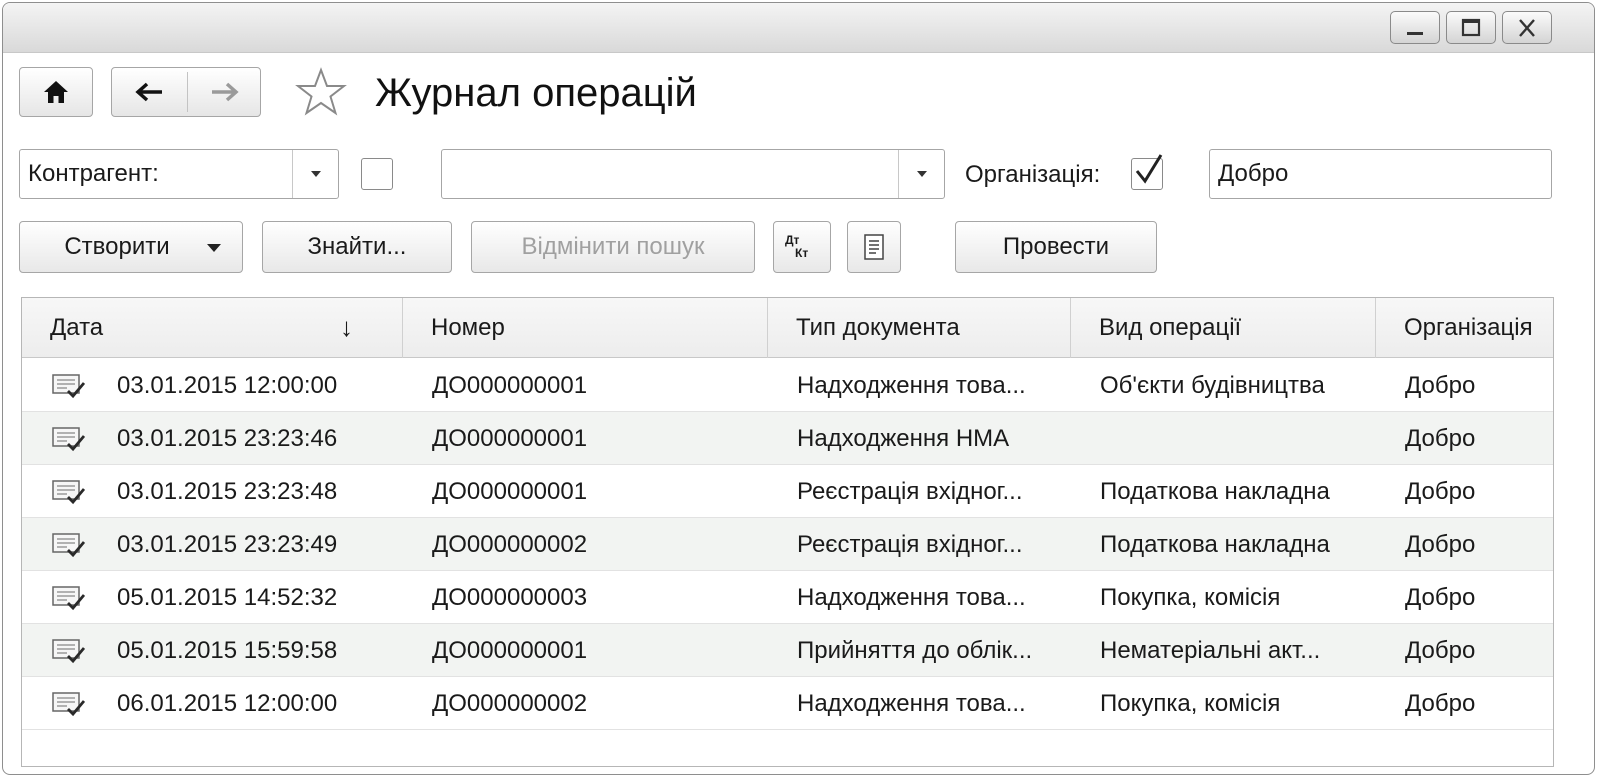  I want to click on counterparty-value-field, so click(693, 174).